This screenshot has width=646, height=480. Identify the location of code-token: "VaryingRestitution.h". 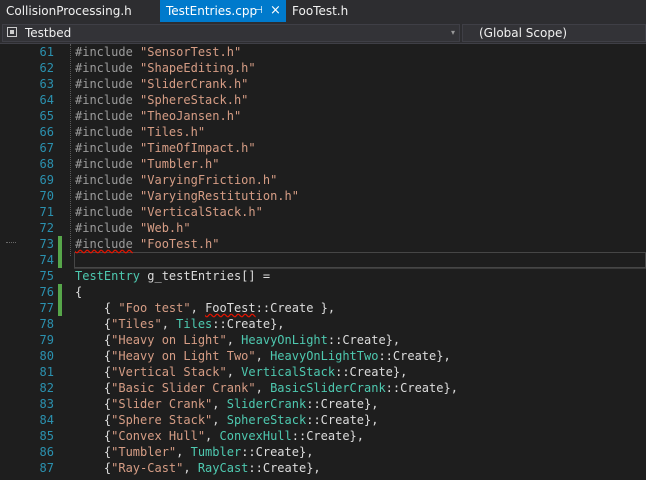
(219, 196).